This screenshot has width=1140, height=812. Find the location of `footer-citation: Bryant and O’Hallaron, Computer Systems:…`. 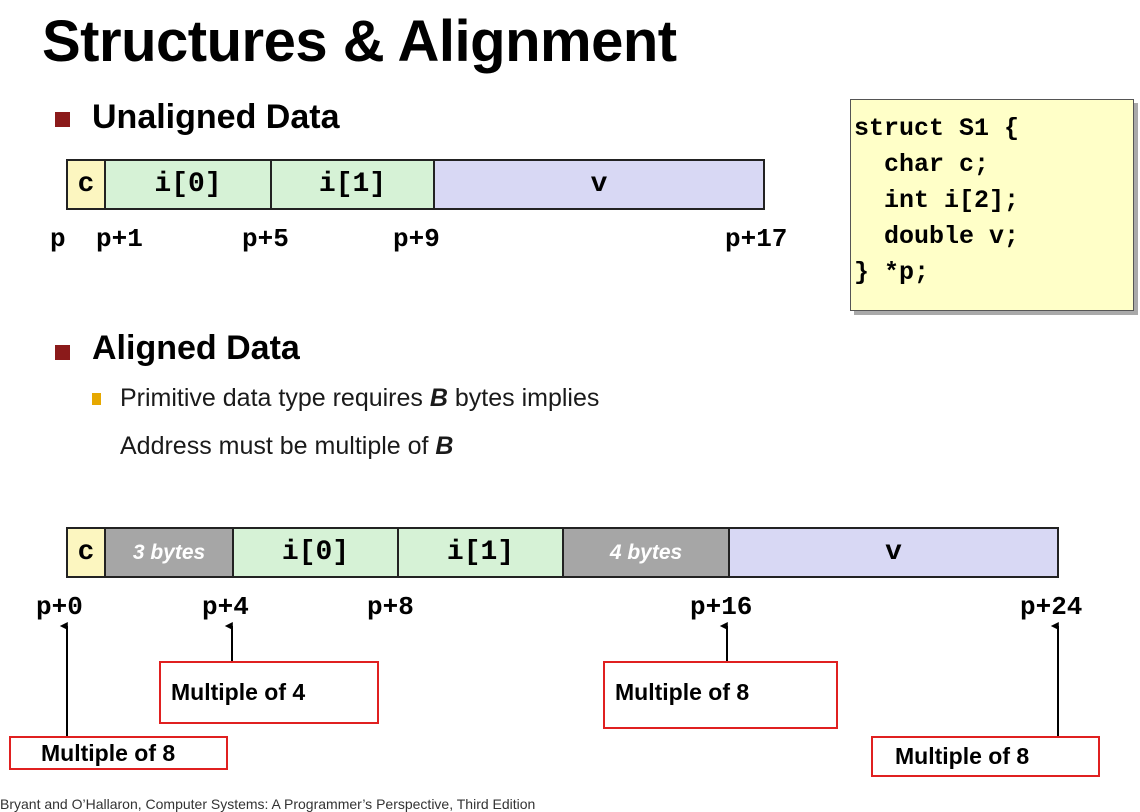

footer-citation: Bryant and O’Hallaron, Computer Systems:… is located at coordinates (268, 804).